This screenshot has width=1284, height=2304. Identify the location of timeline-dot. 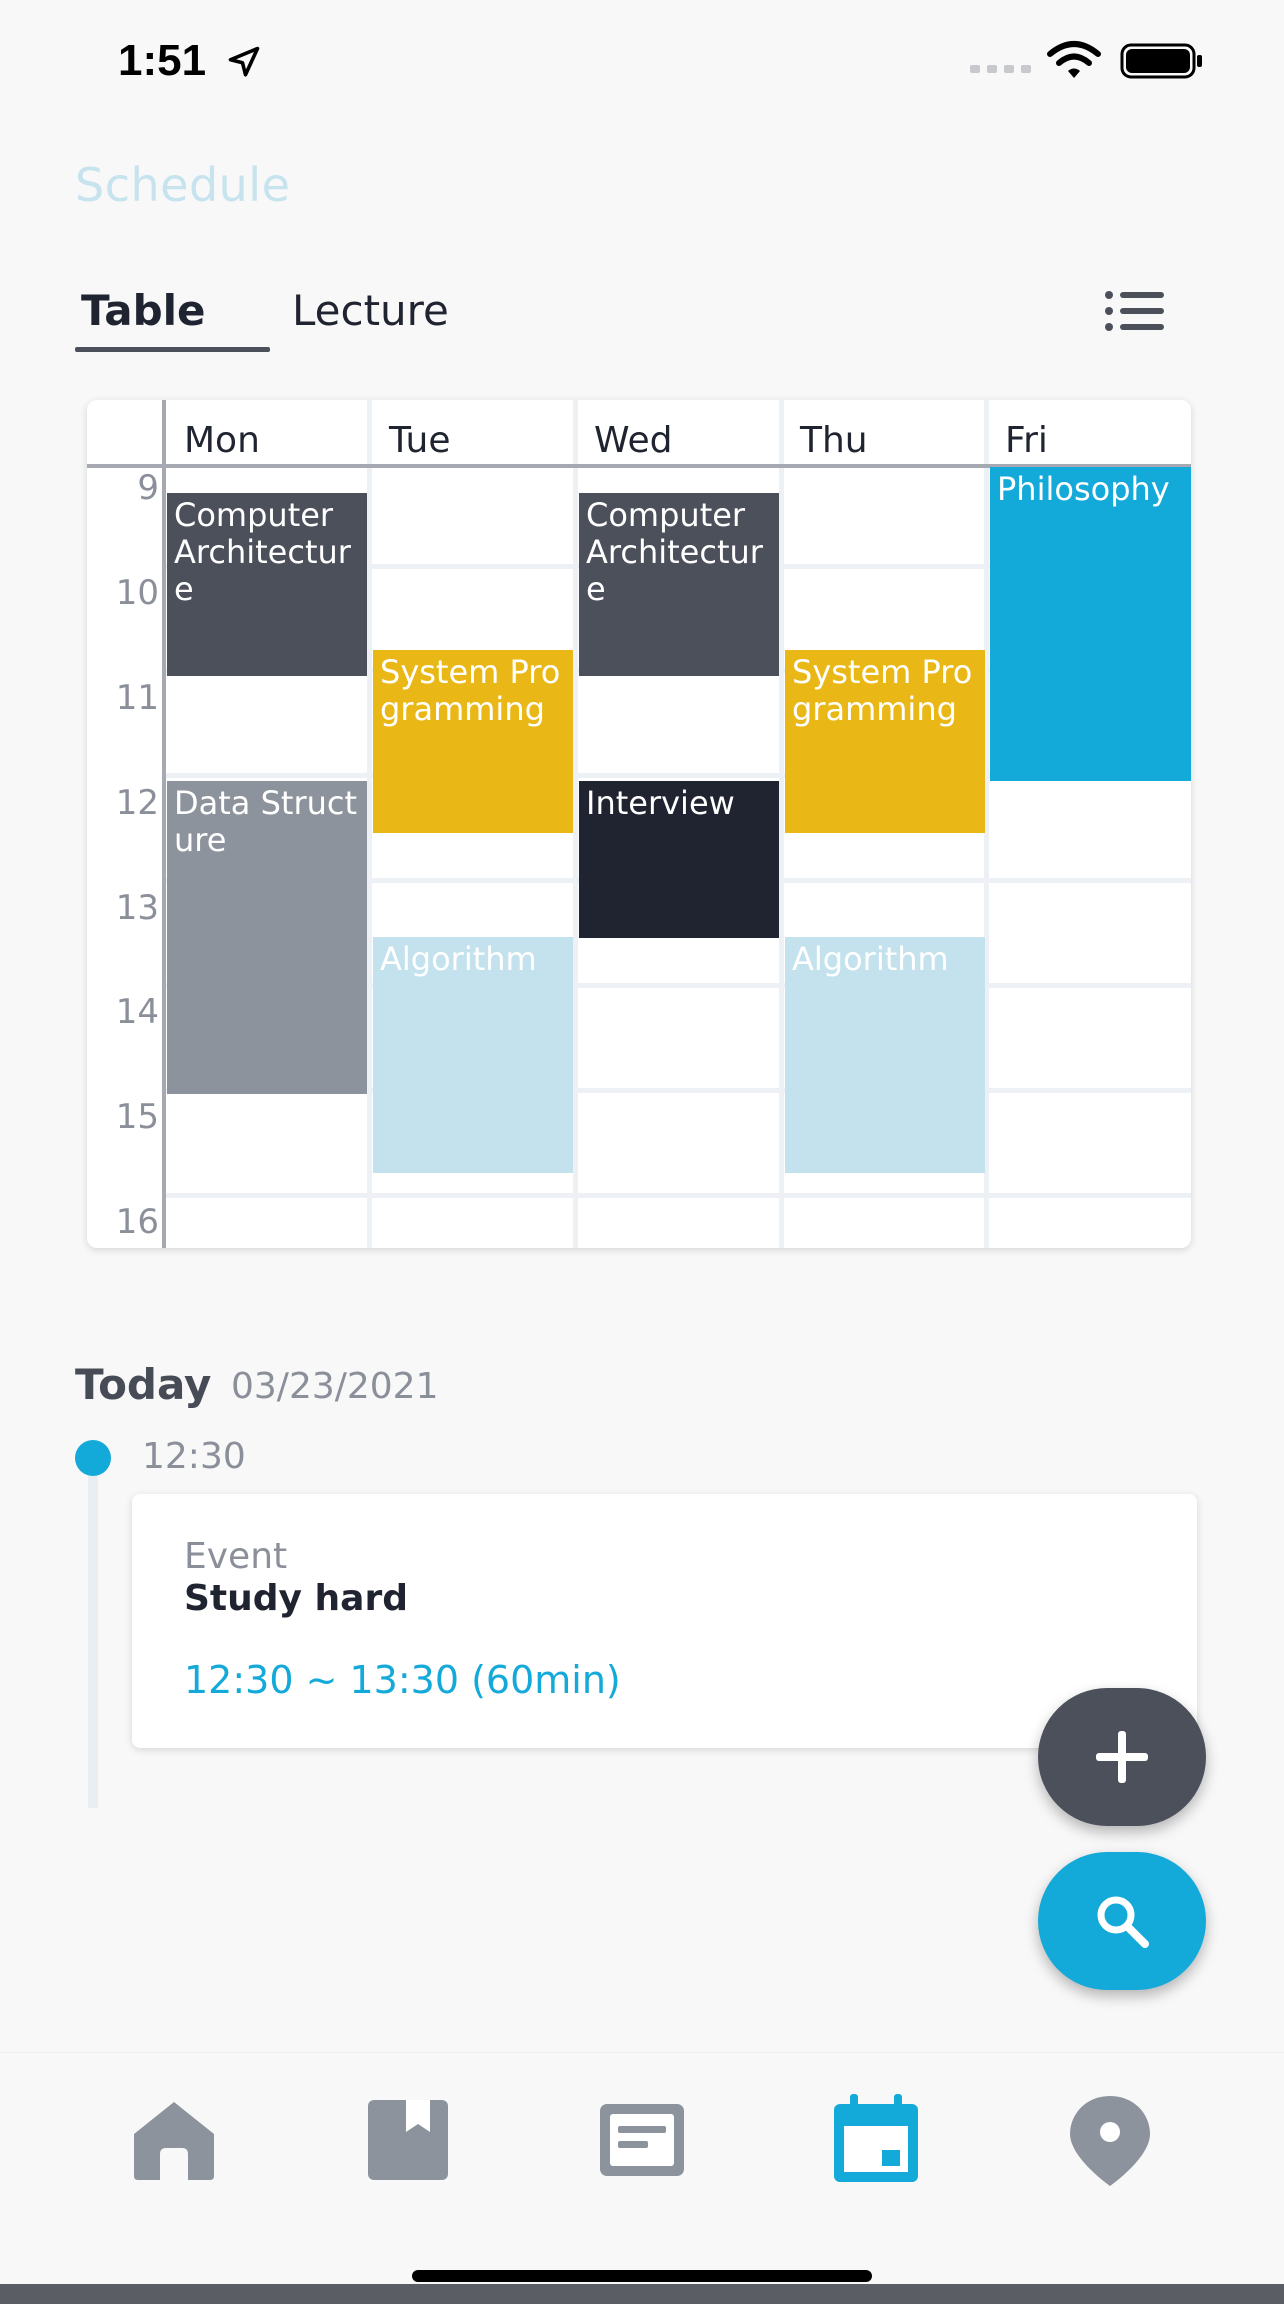
(93, 1458).